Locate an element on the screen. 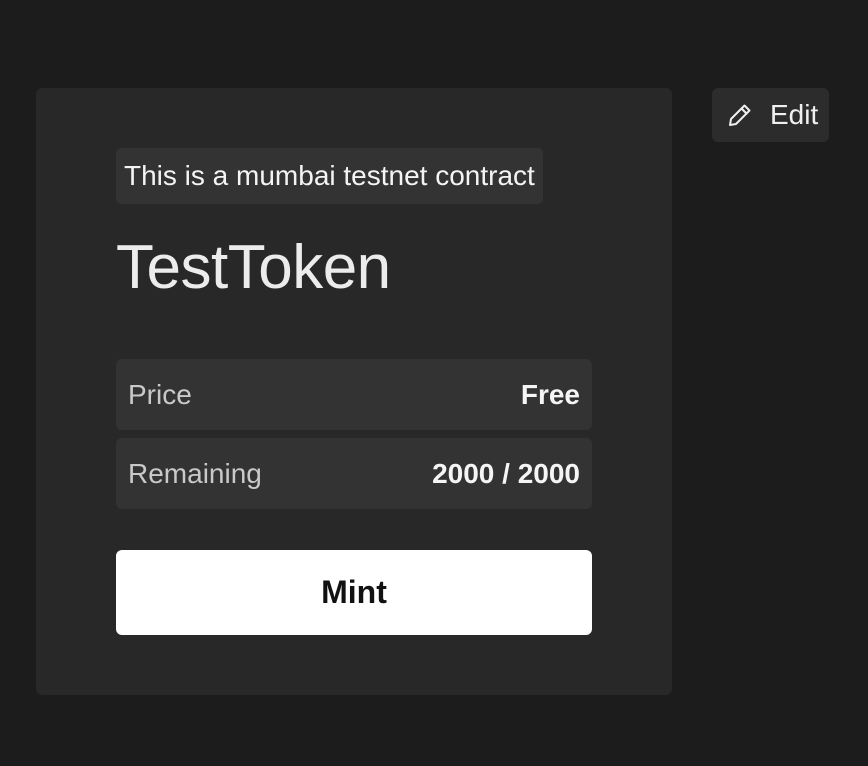  edit-button: Edit is located at coordinates (770, 115).